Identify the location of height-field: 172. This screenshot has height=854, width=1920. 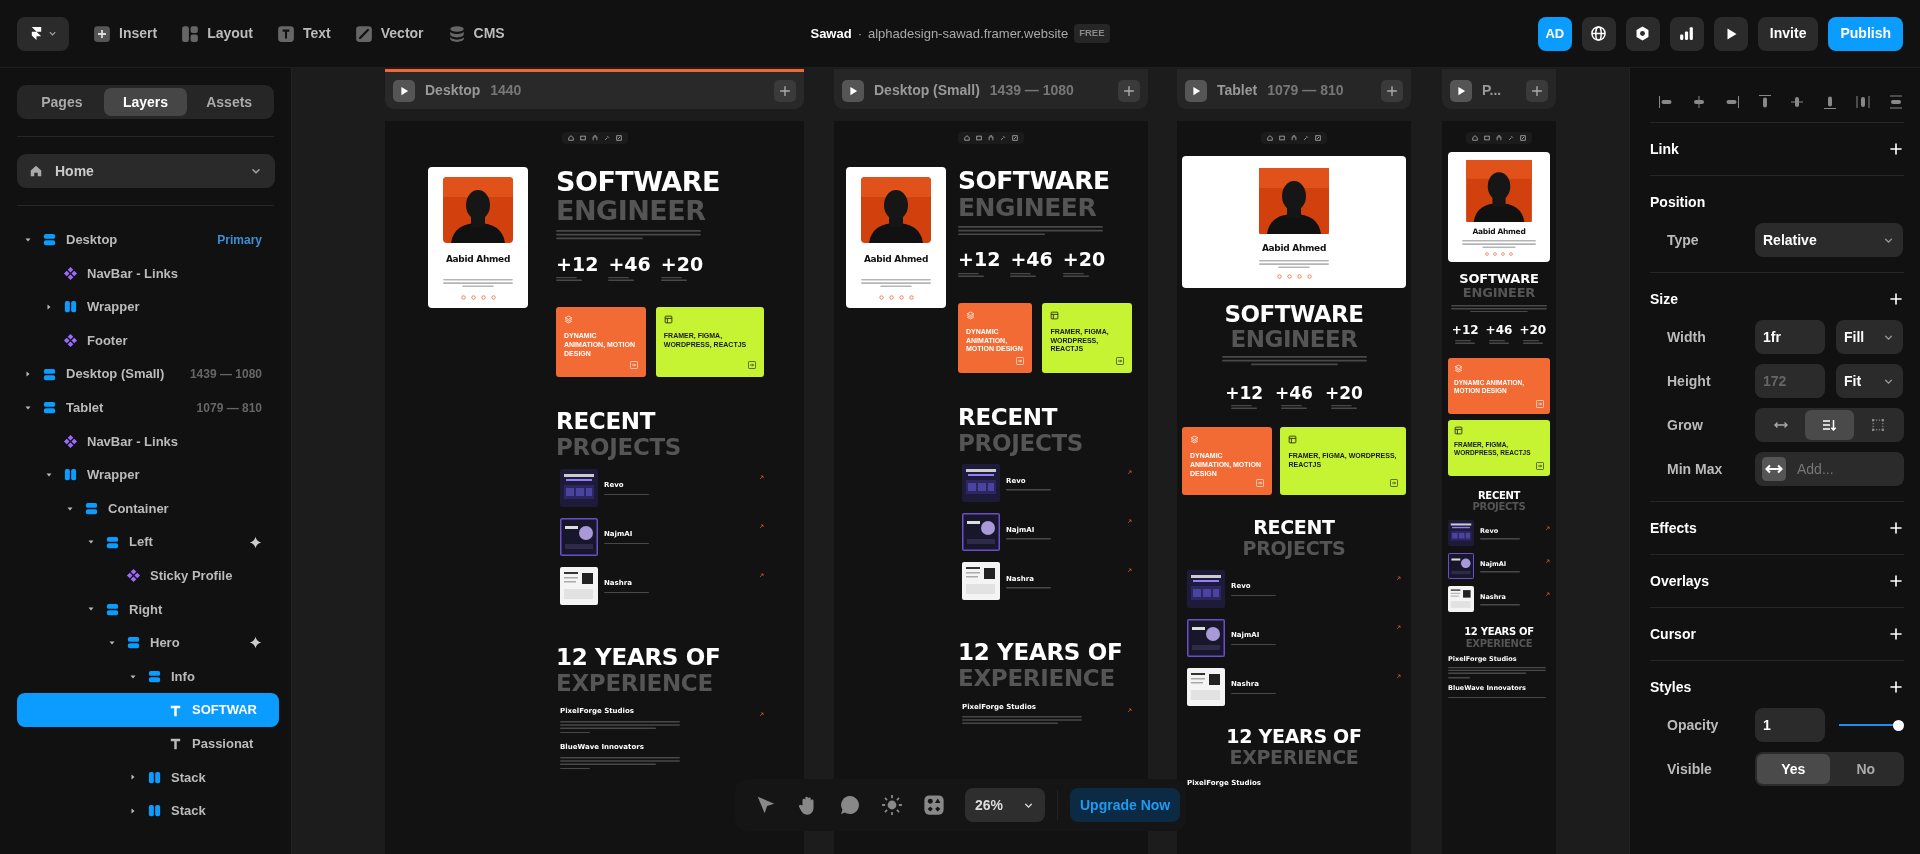
(1790, 381).